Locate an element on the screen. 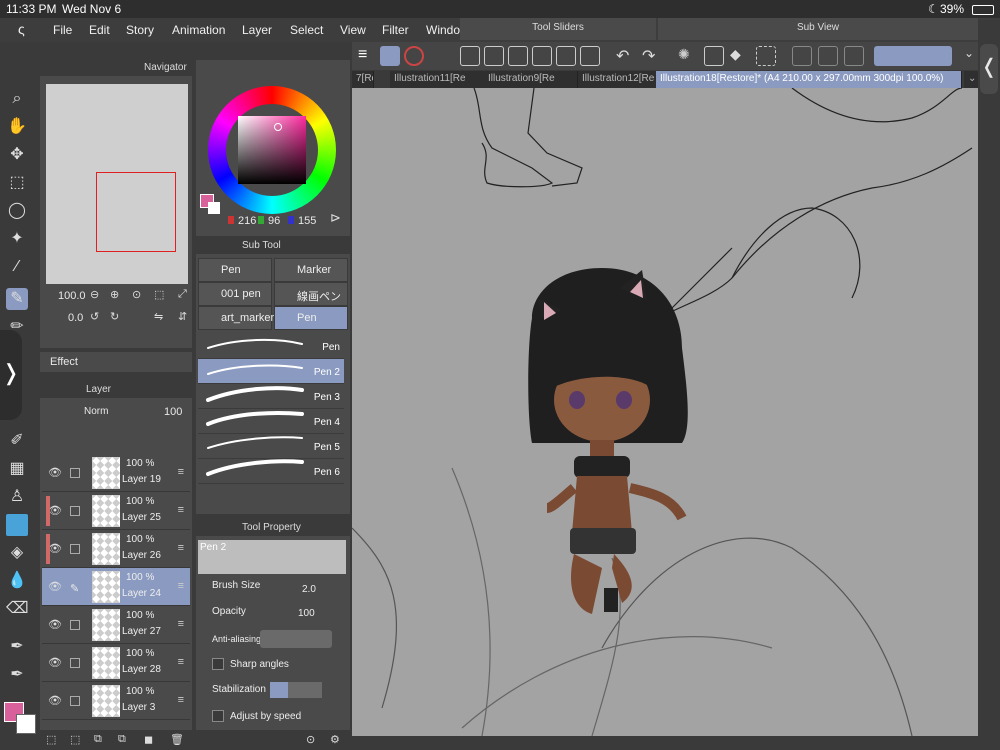  rotate-right-icon: ↻ is located at coordinates (114, 316).